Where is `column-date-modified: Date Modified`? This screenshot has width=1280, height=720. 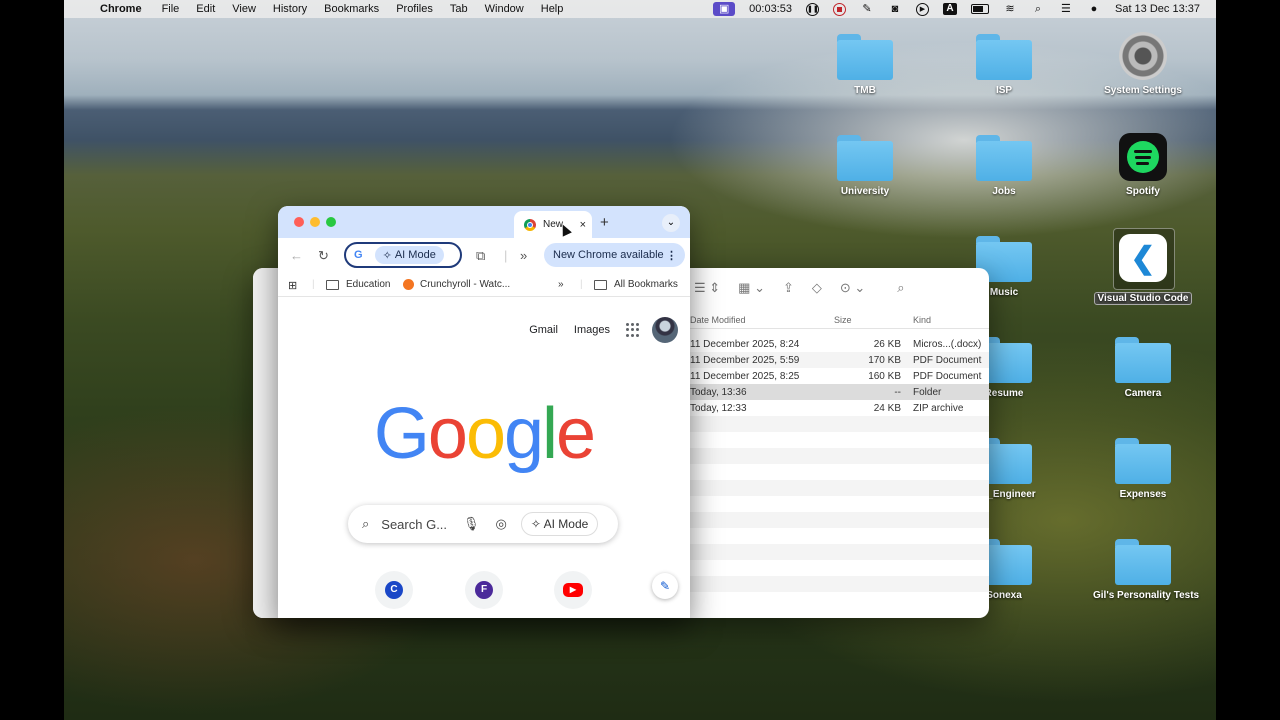 column-date-modified: Date Modified is located at coordinates (718, 320).